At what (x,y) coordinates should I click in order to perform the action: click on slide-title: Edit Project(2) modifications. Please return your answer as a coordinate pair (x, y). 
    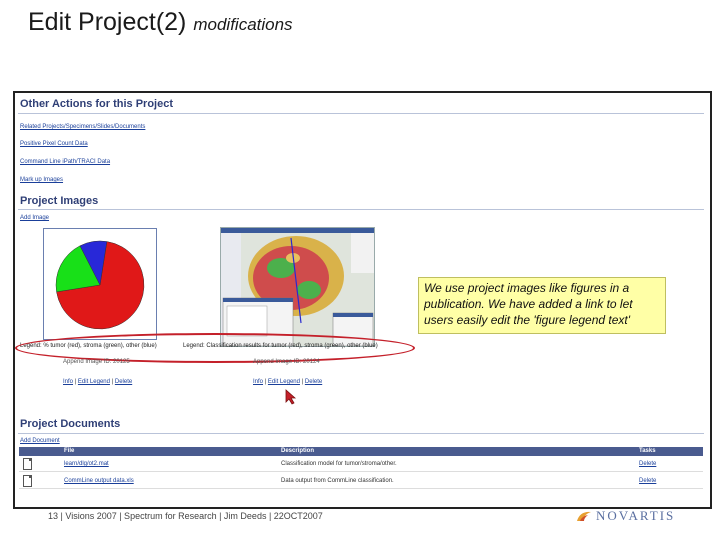
    Looking at the image, I should click on (160, 22).